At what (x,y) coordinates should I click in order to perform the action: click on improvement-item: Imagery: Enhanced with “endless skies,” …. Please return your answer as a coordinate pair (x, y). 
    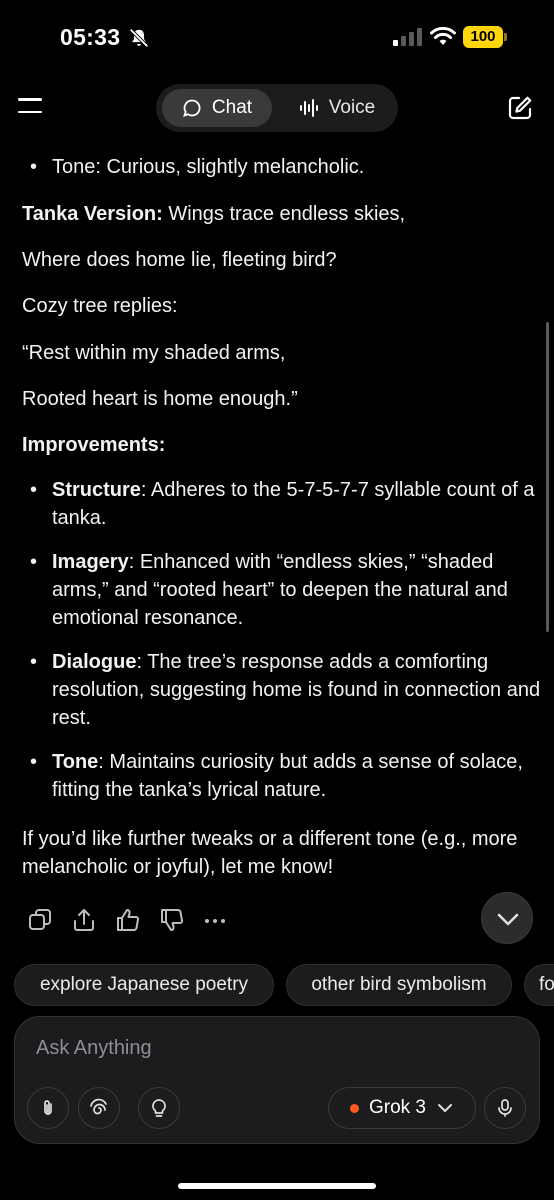
    Looking at the image, I should click on (297, 590).